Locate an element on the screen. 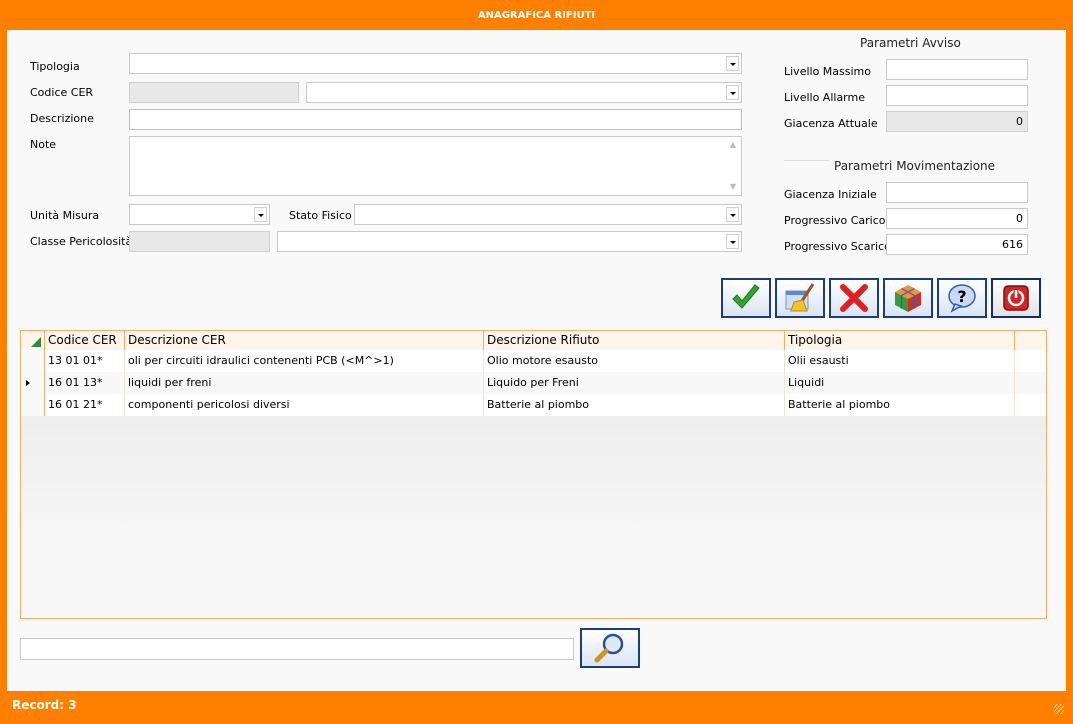  clean-icon is located at coordinates (800, 297).